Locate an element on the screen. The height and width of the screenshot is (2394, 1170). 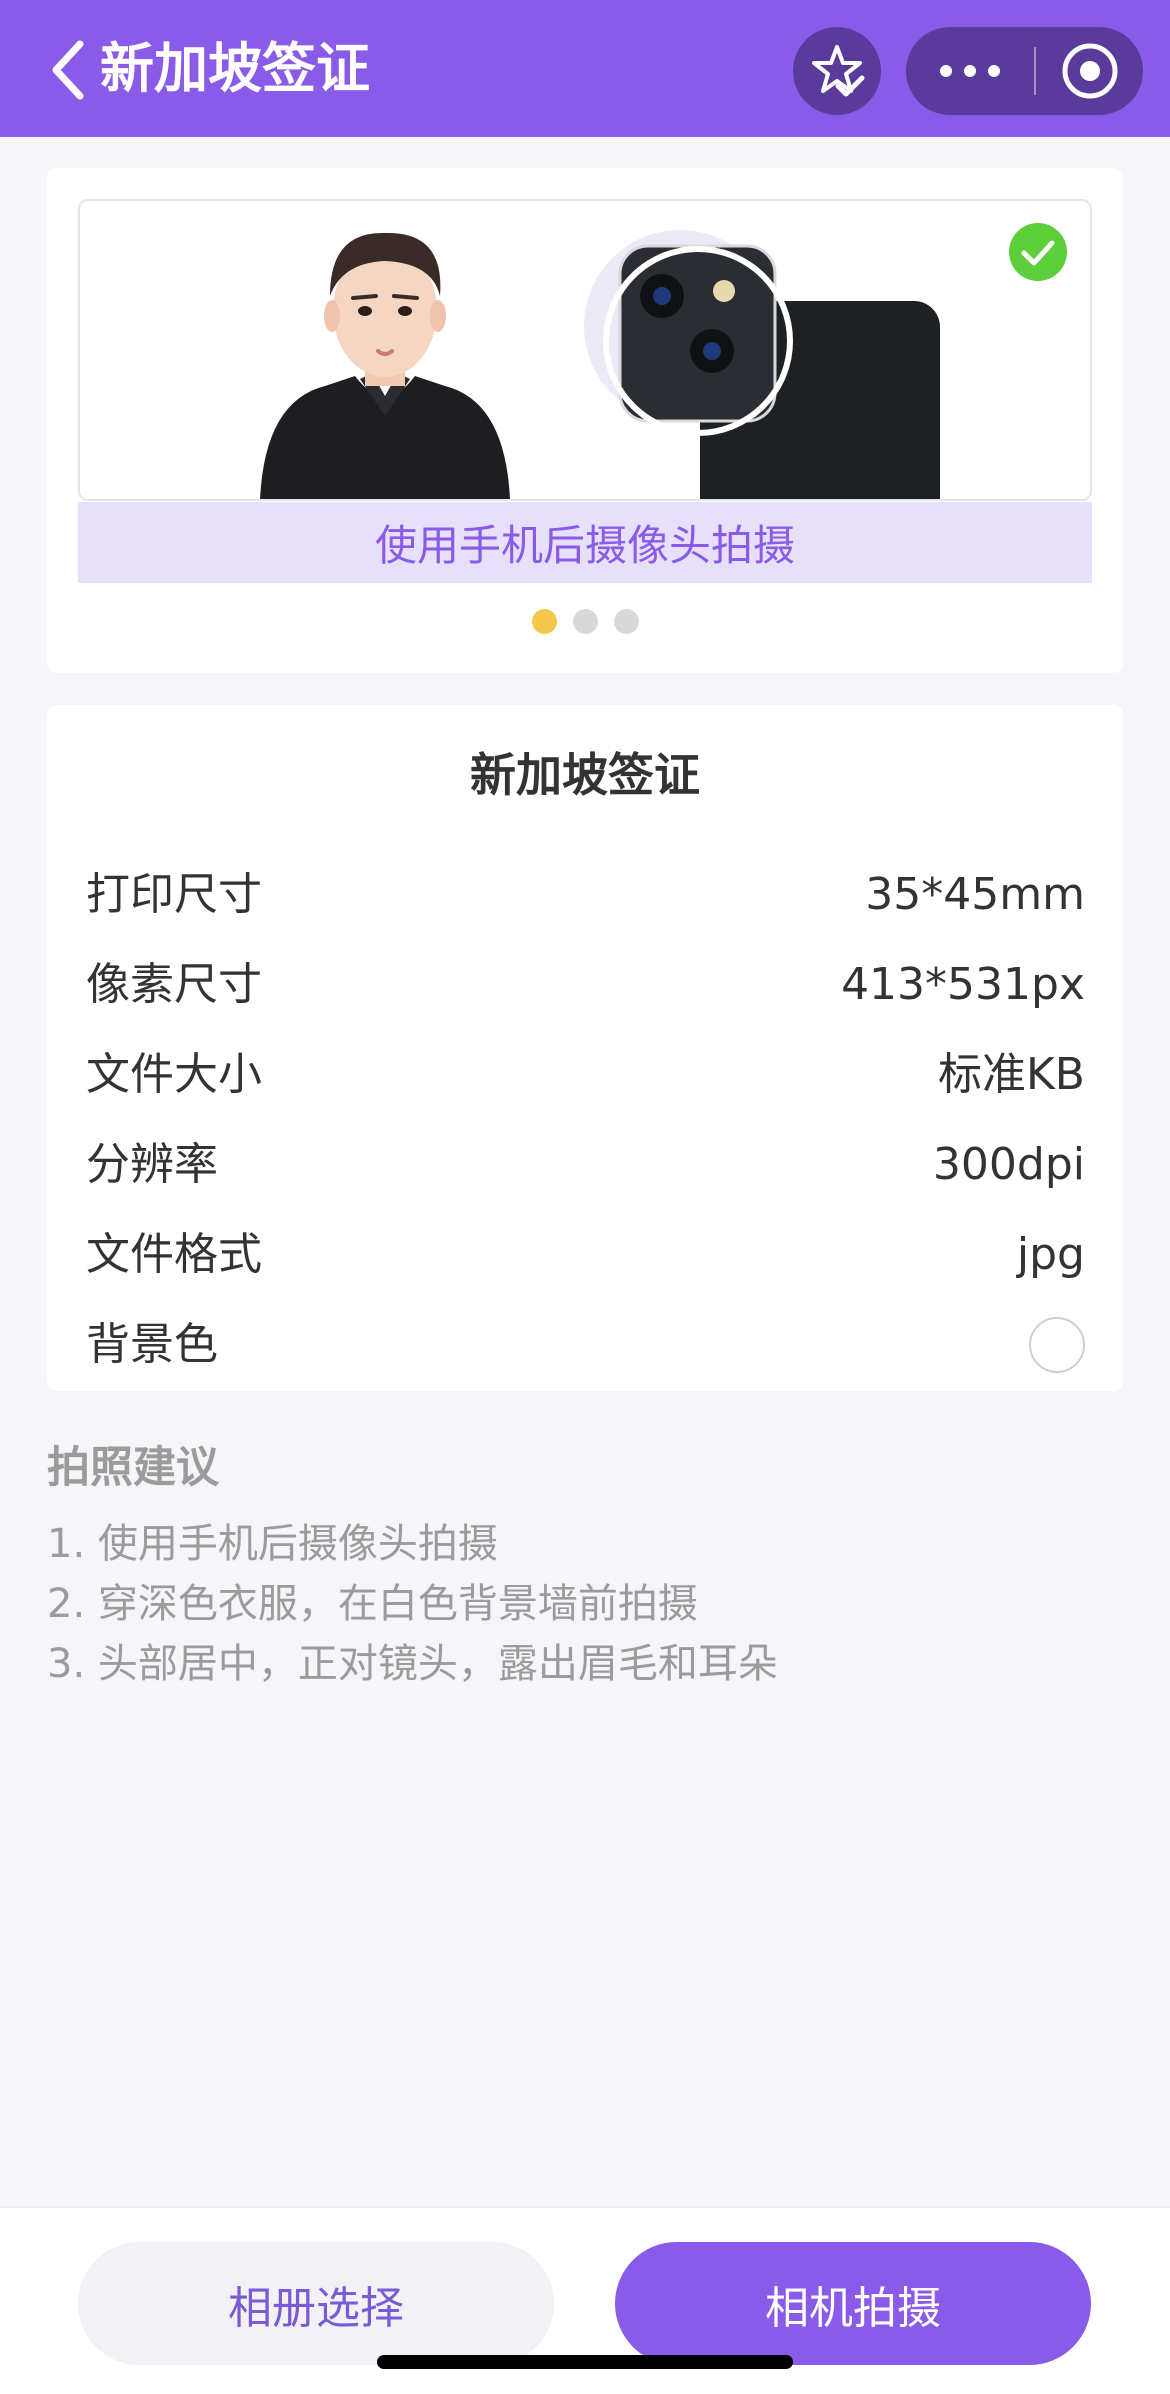
target-close-icon is located at coordinates (1089, 71).